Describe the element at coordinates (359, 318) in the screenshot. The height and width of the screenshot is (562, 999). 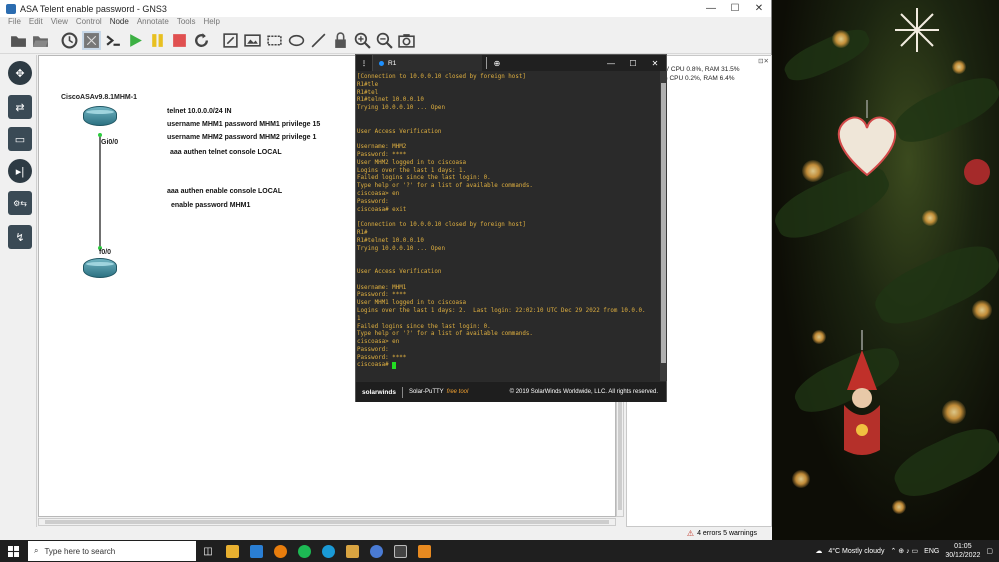
I see `terminal-line: 1` at that location.